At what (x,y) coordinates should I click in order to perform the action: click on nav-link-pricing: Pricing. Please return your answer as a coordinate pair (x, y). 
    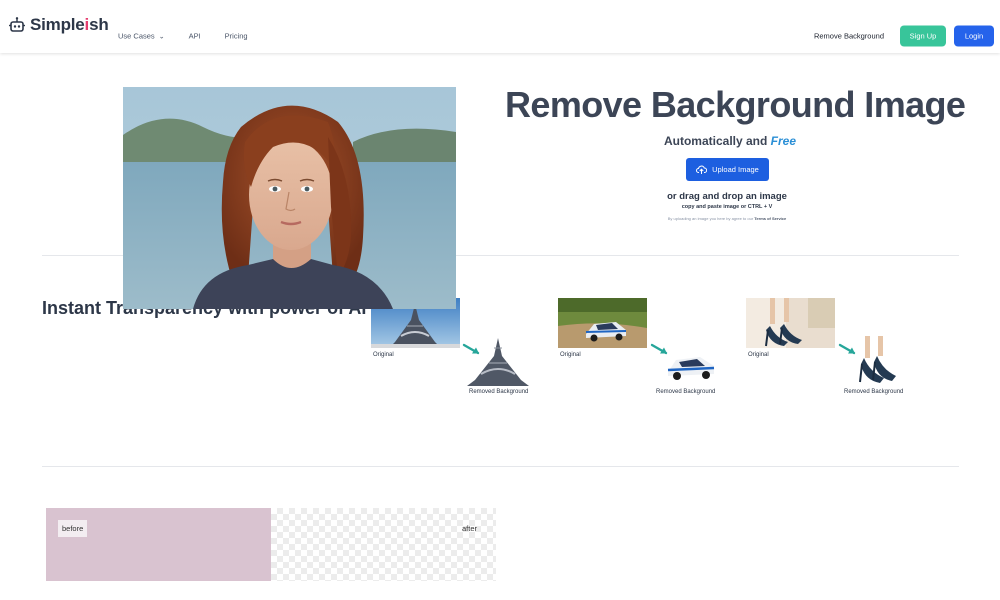
    Looking at the image, I should click on (236, 36).